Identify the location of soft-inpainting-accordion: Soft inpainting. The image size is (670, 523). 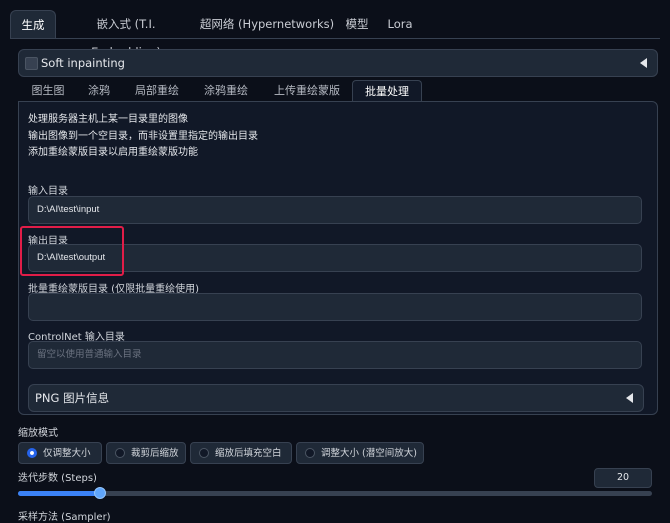
(338, 63).